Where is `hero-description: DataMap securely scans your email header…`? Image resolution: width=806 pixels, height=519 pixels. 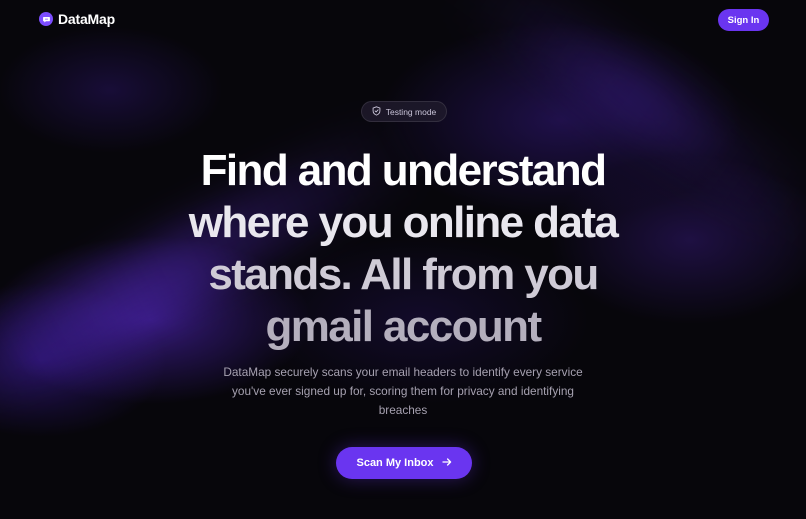
hero-description: DataMap securely scans your email header… is located at coordinates (403, 391).